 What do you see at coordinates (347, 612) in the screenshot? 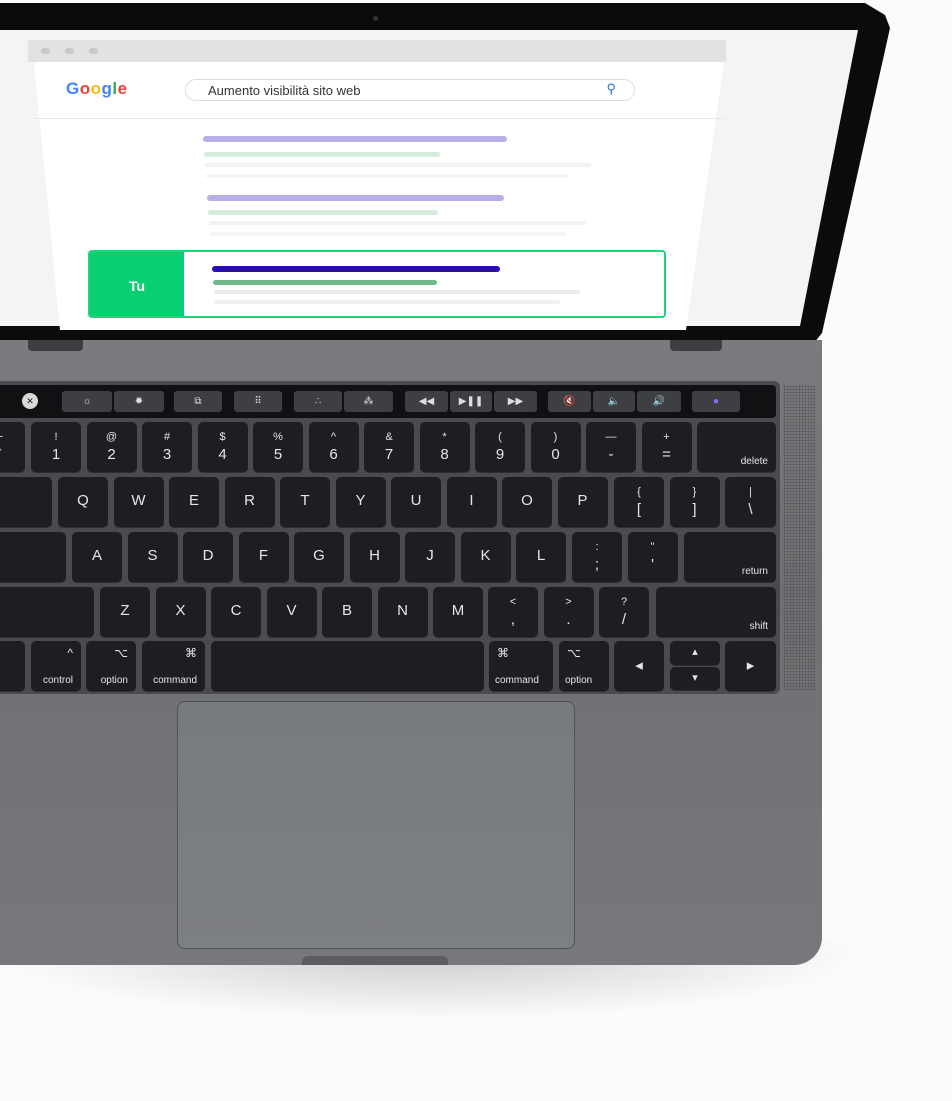
I see `key-b: B` at bounding box center [347, 612].